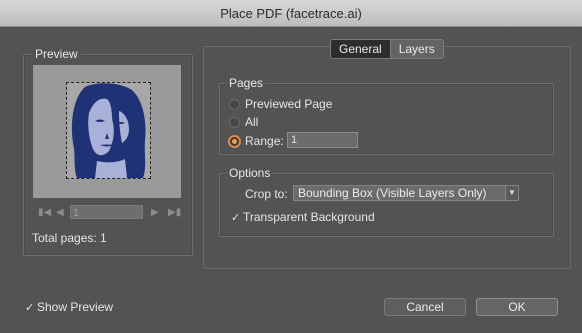 The height and width of the screenshot is (333, 582). I want to click on ok-button: OK, so click(517, 307).